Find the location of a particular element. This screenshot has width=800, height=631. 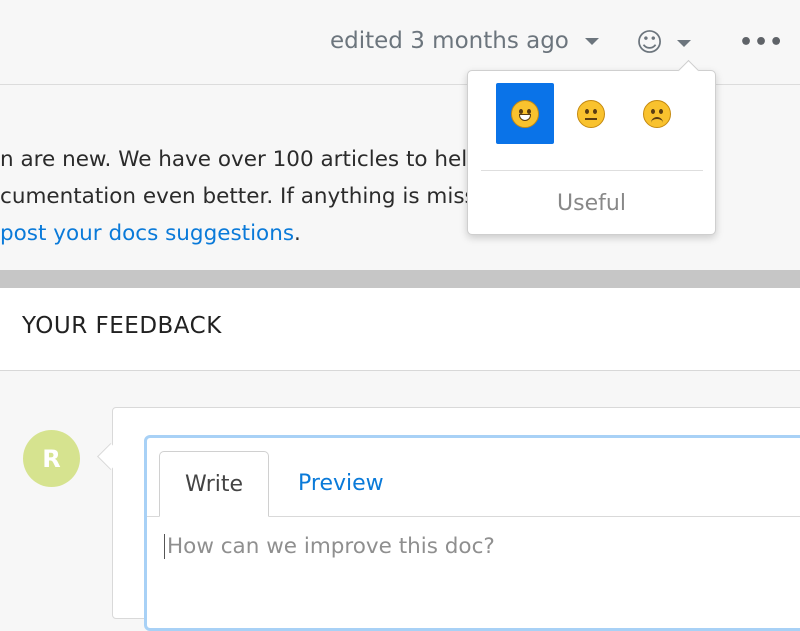

grinning-face-icon is located at coordinates (525, 113).